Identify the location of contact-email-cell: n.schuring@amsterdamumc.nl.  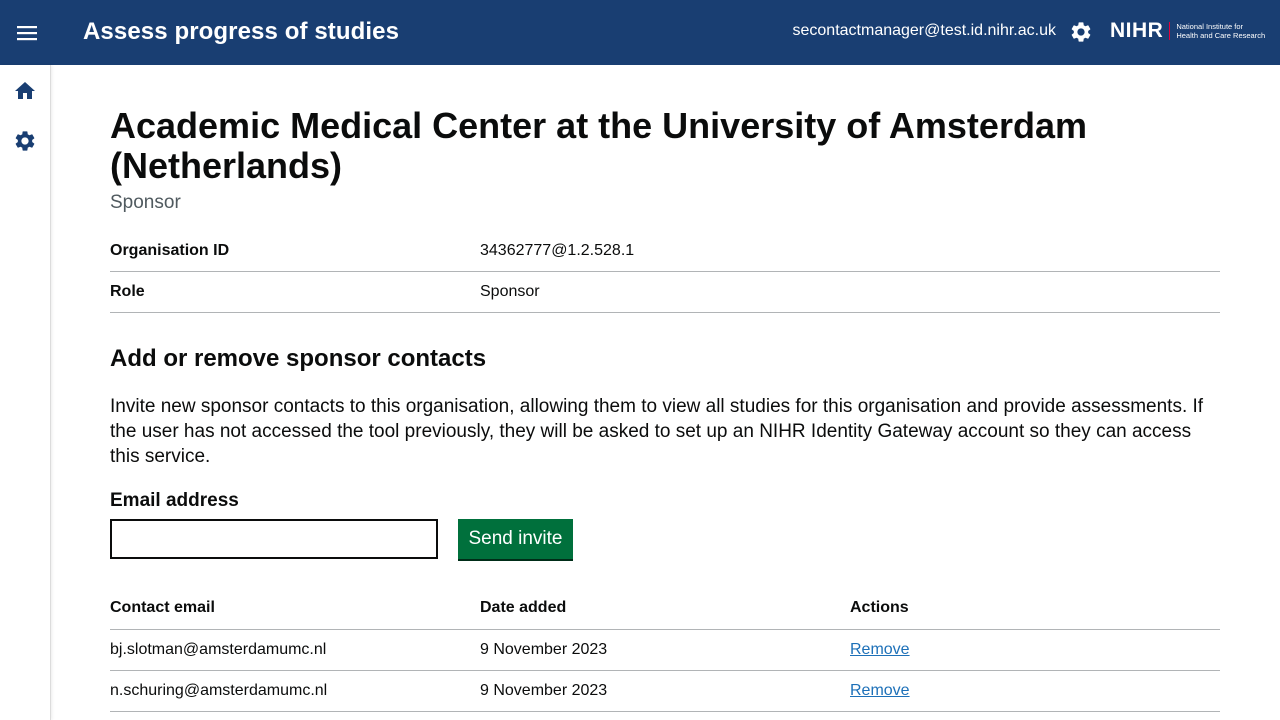
(295, 691).